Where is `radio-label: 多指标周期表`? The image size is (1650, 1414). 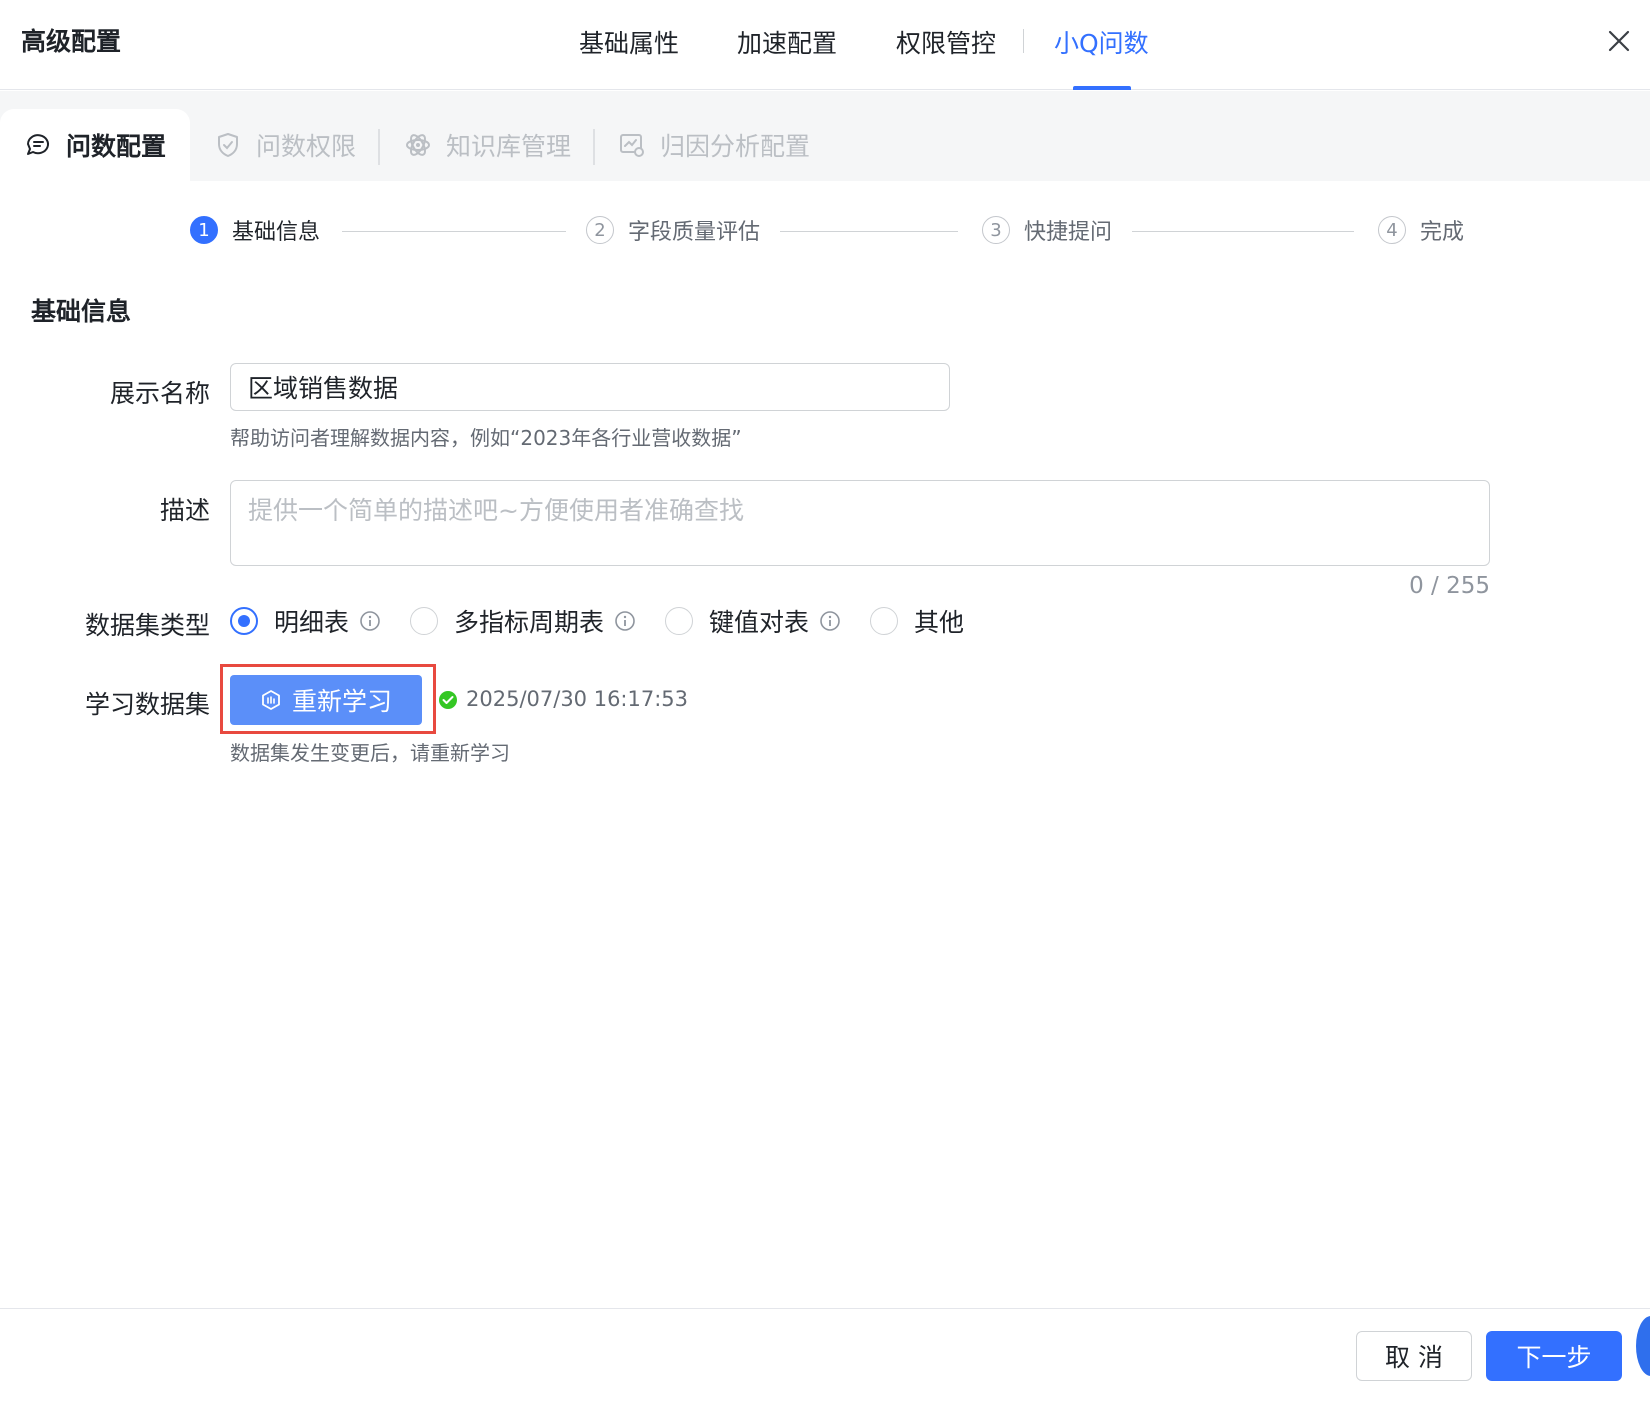 radio-label: 多指标周期表 is located at coordinates (529, 622).